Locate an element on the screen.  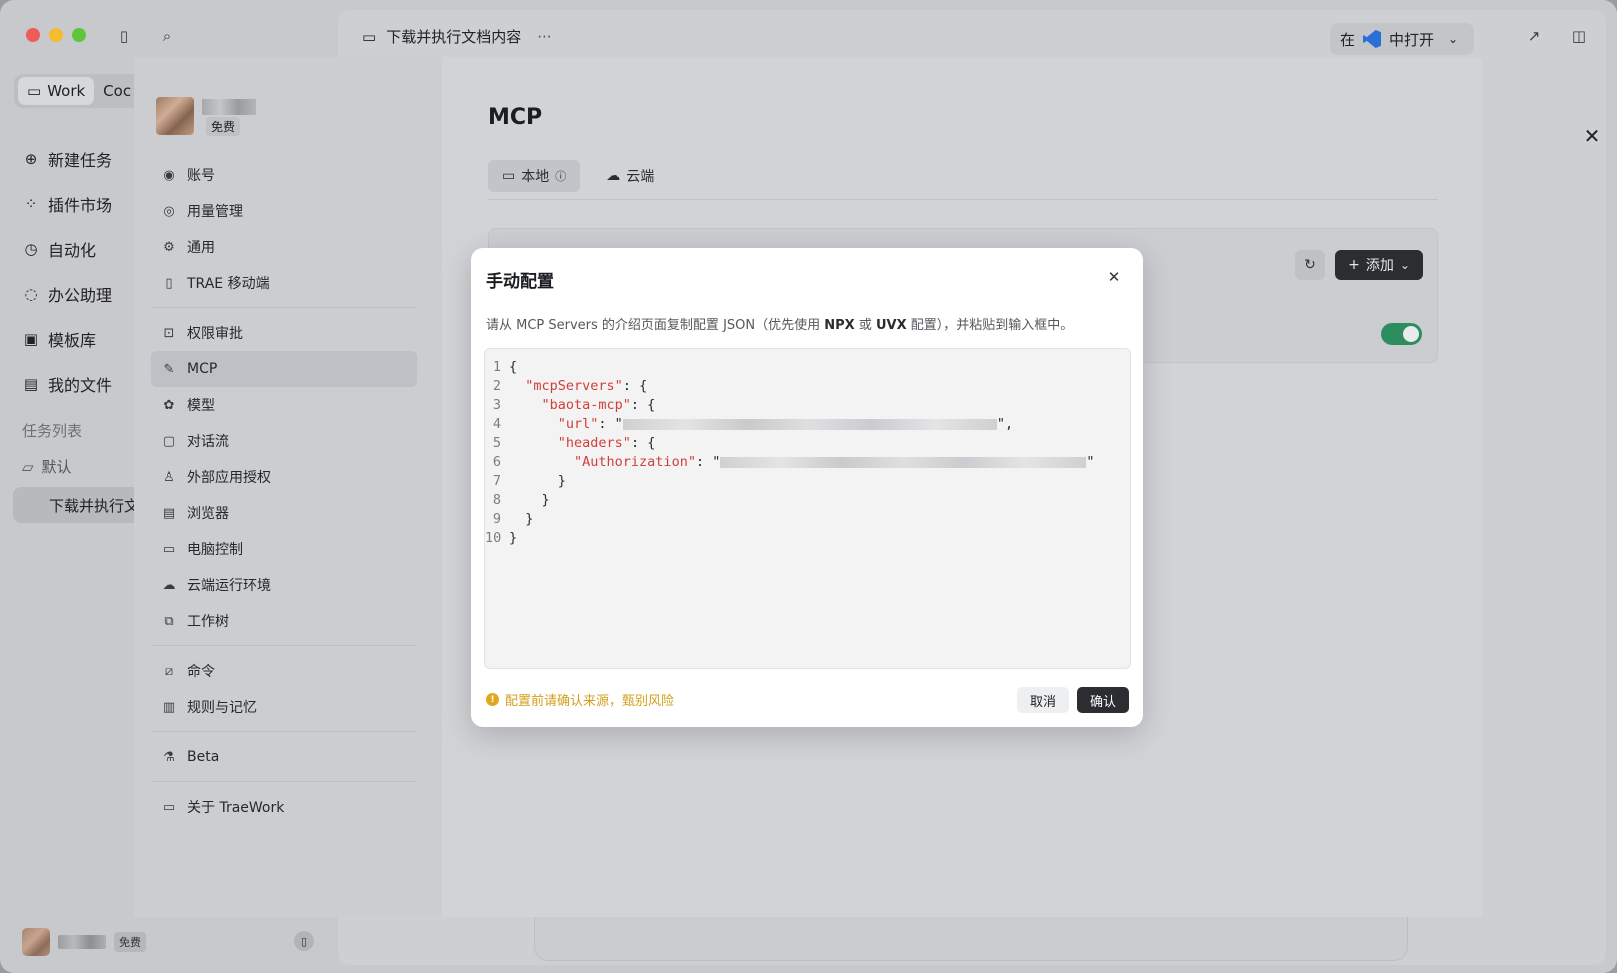
model-icon: ✿ is located at coordinates (169, 405).